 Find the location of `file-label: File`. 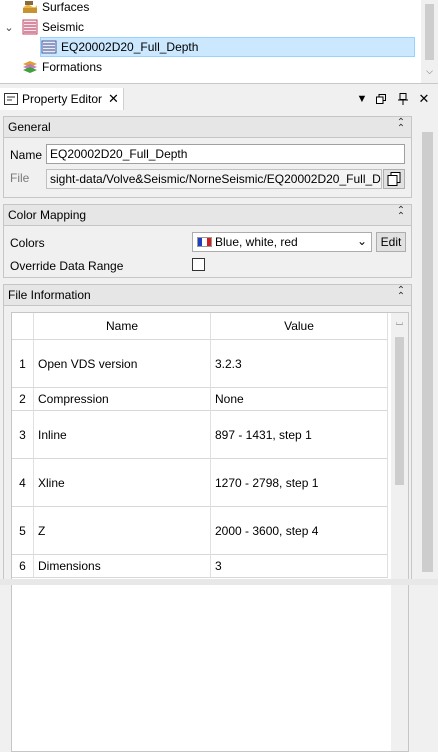

file-label: File is located at coordinates (20, 178).